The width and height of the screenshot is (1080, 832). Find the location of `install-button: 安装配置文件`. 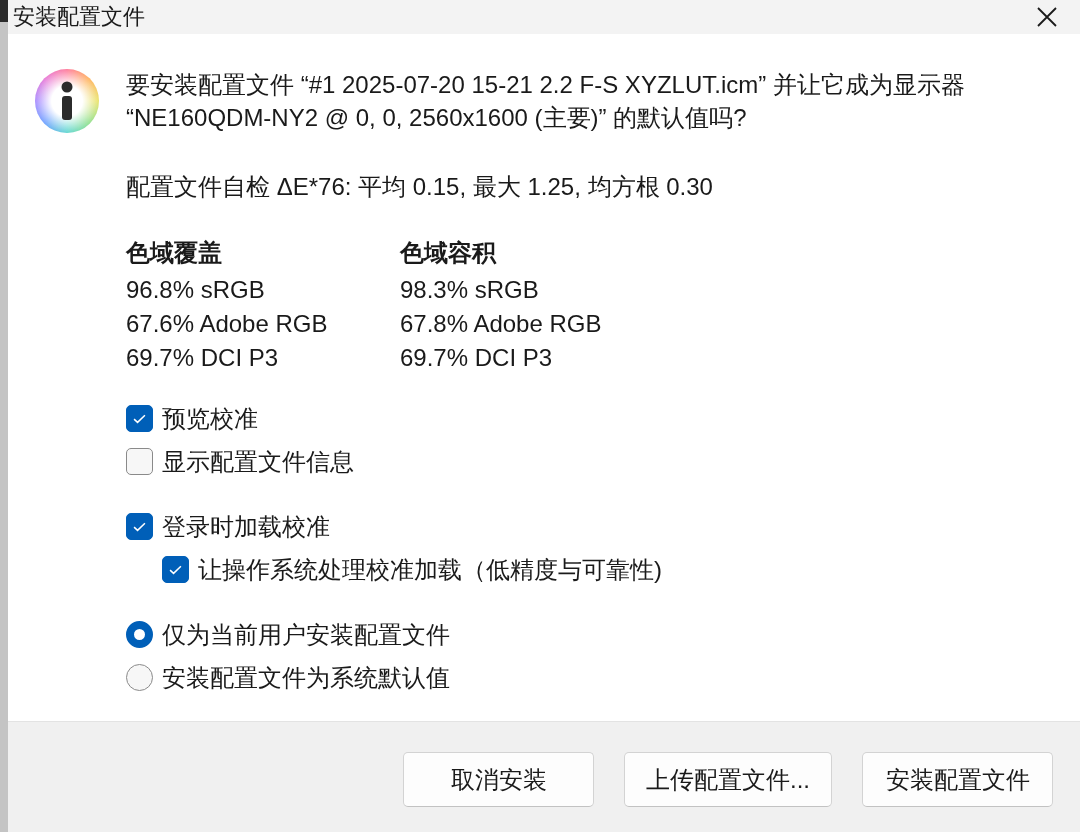

install-button: 安装配置文件 is located at coordinates (957, 779).